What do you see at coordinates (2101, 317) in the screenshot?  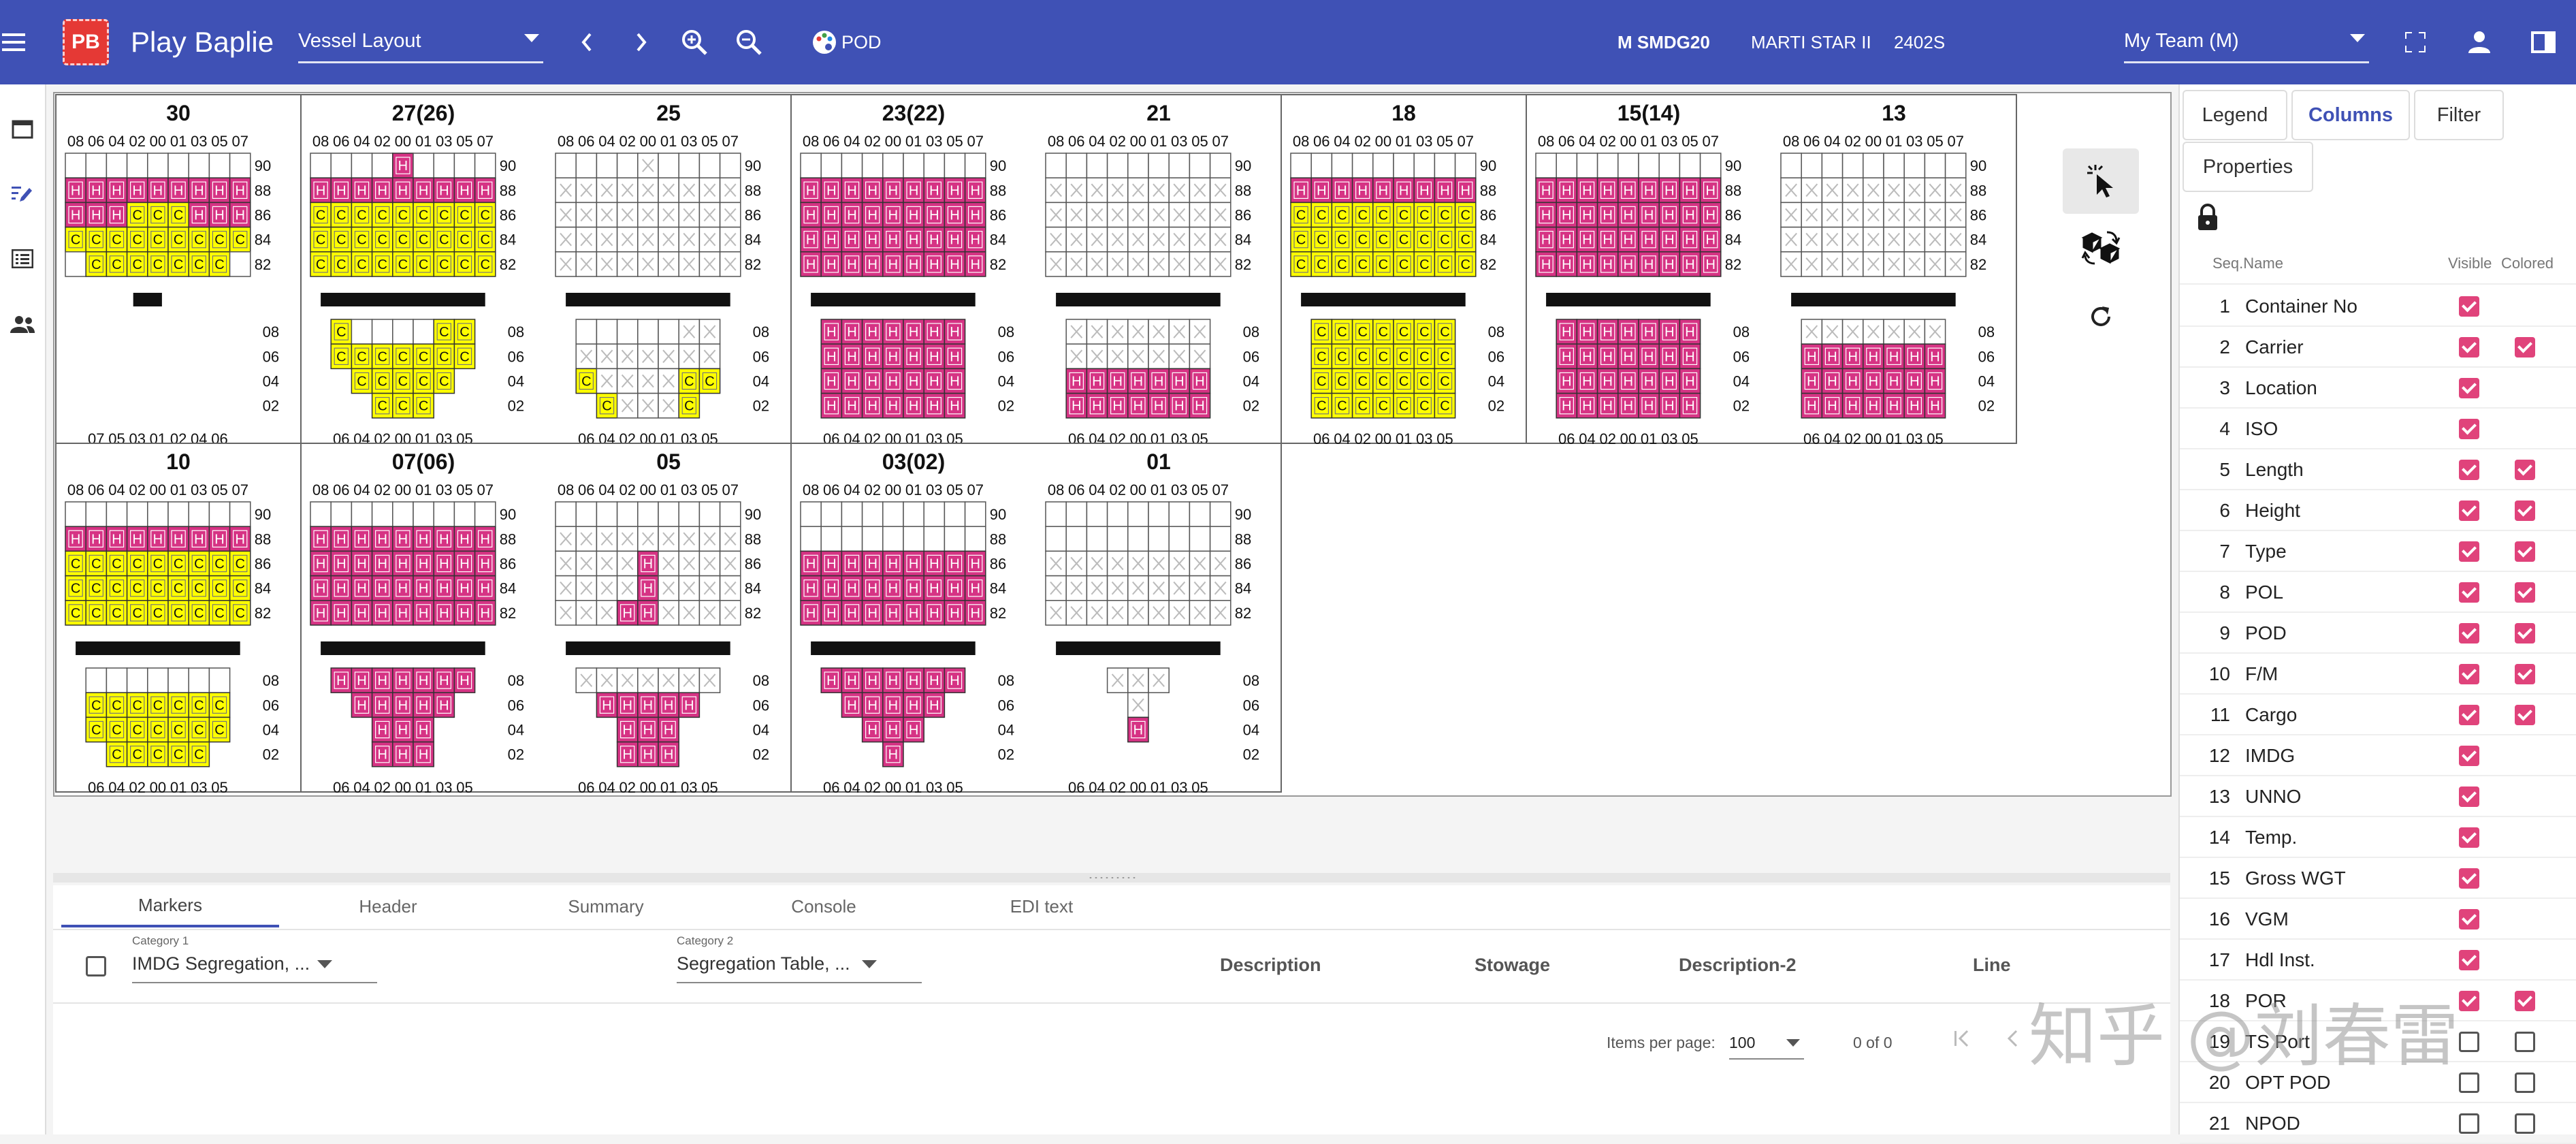 I see `refresh-icon` at bounding box center [2101, 317].